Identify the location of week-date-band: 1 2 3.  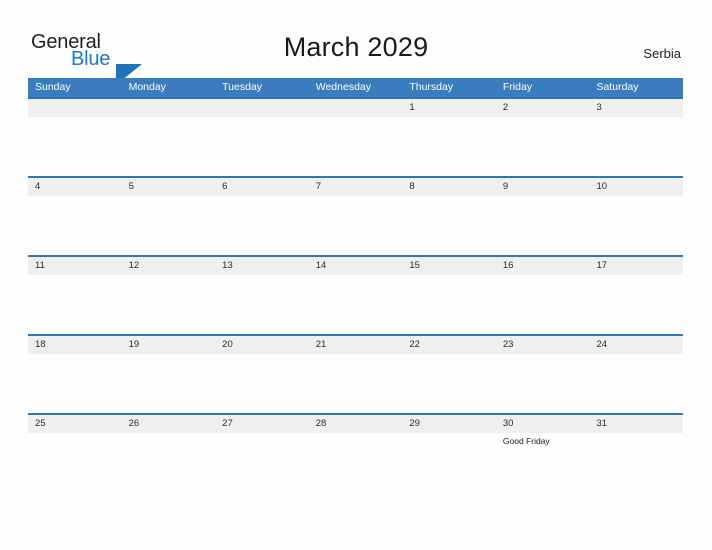
(355, 108).